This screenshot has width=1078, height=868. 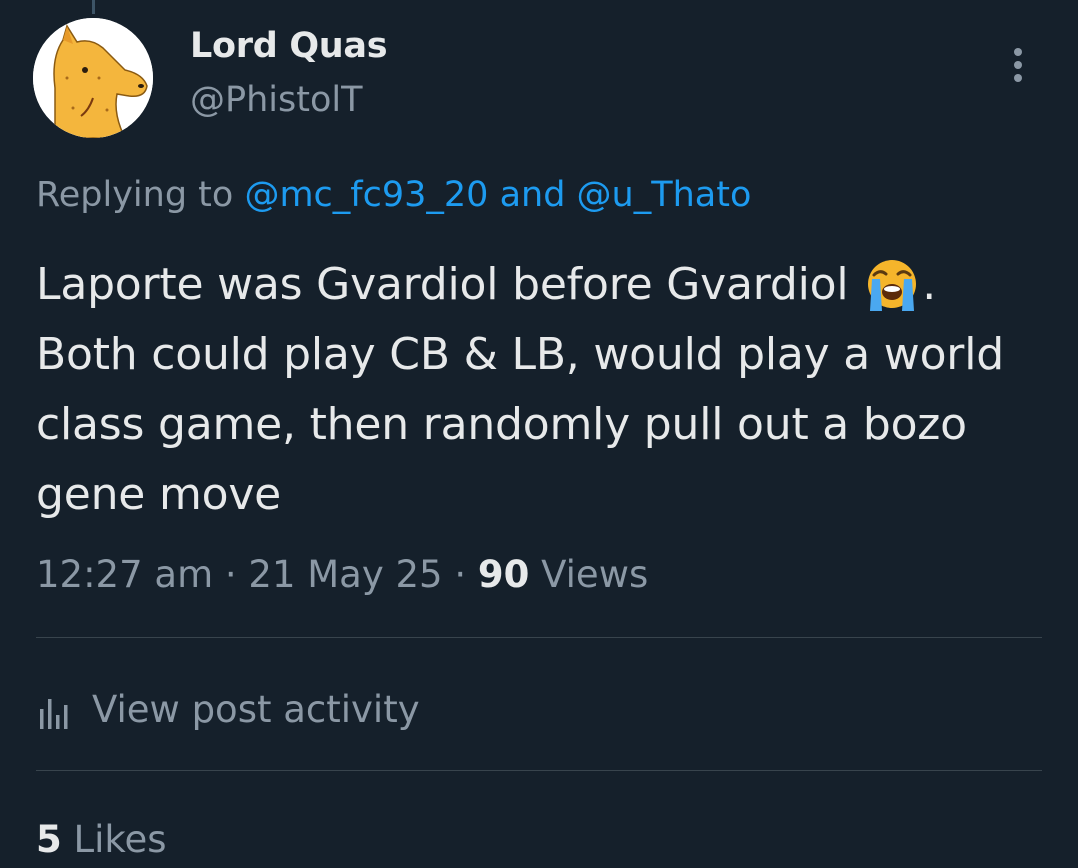 I want to click on avatar, so click(x=93, y=78).